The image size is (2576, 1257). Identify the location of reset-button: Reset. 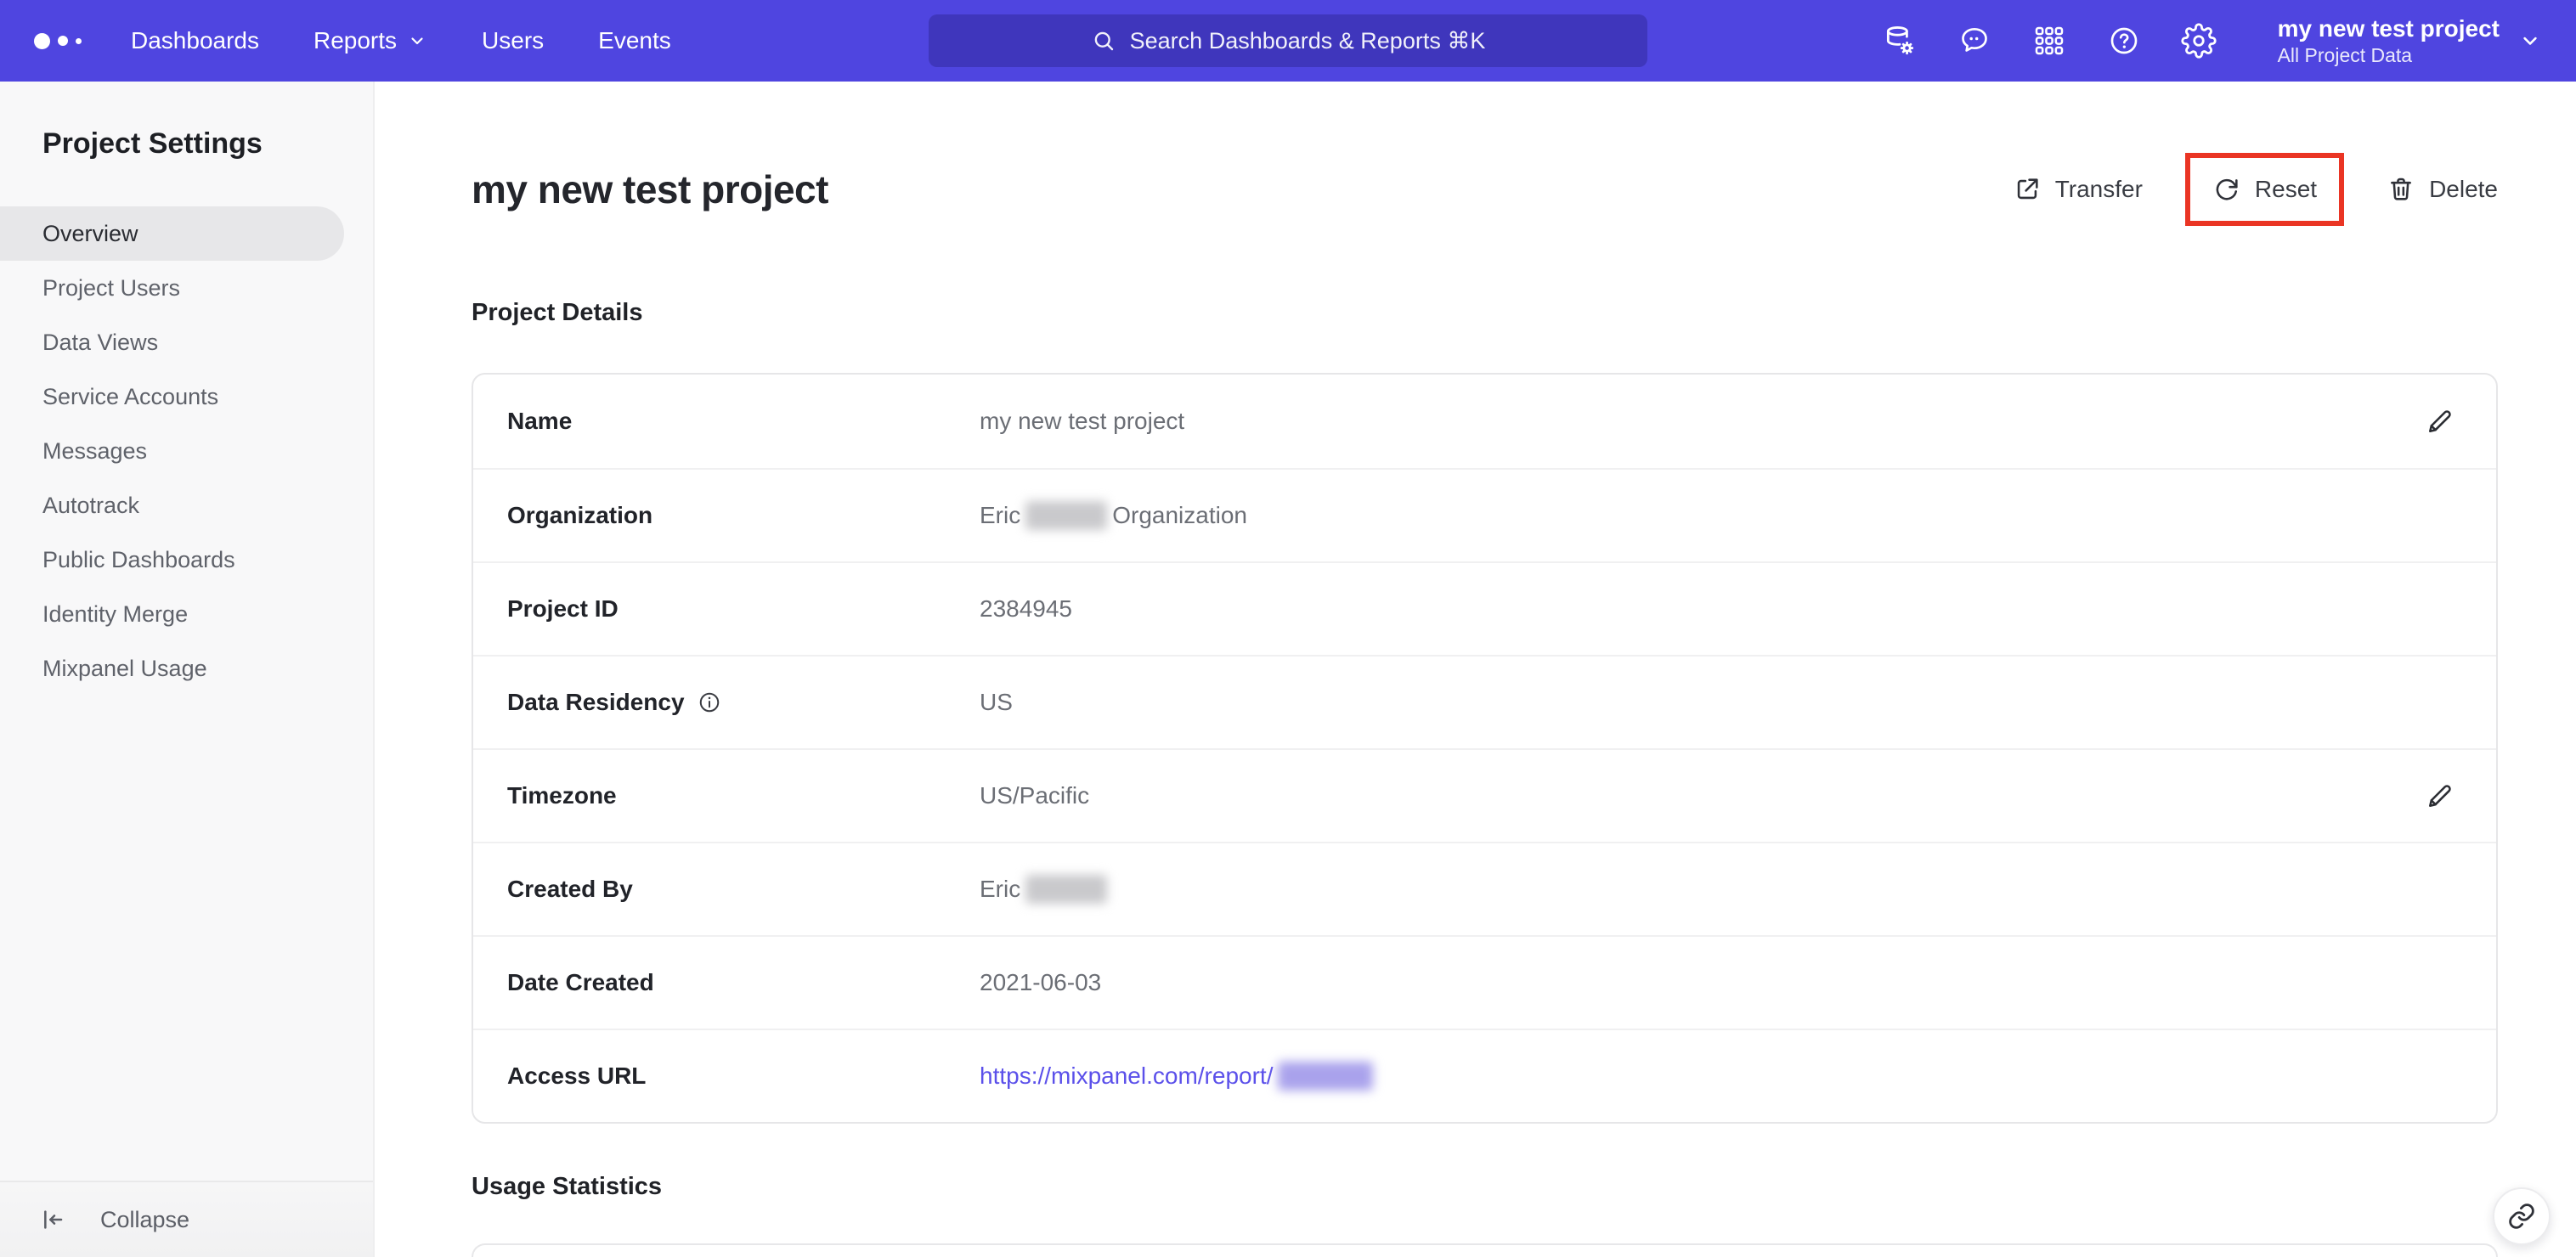
(2264, 190).